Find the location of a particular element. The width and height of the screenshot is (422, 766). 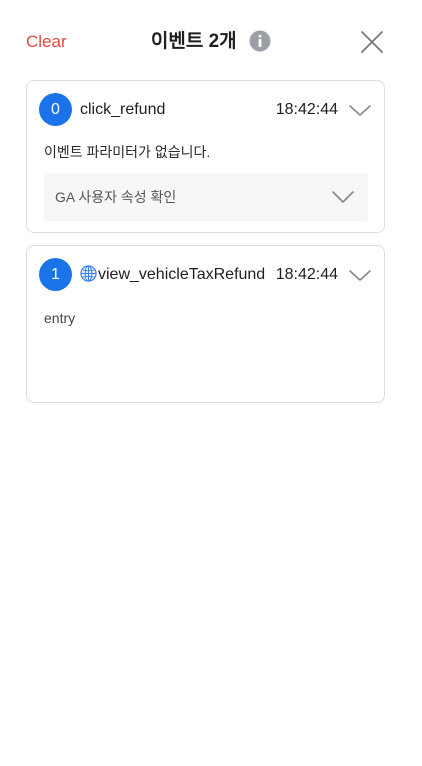

event-index-badge: 0 is located at coordinates (55, 109).